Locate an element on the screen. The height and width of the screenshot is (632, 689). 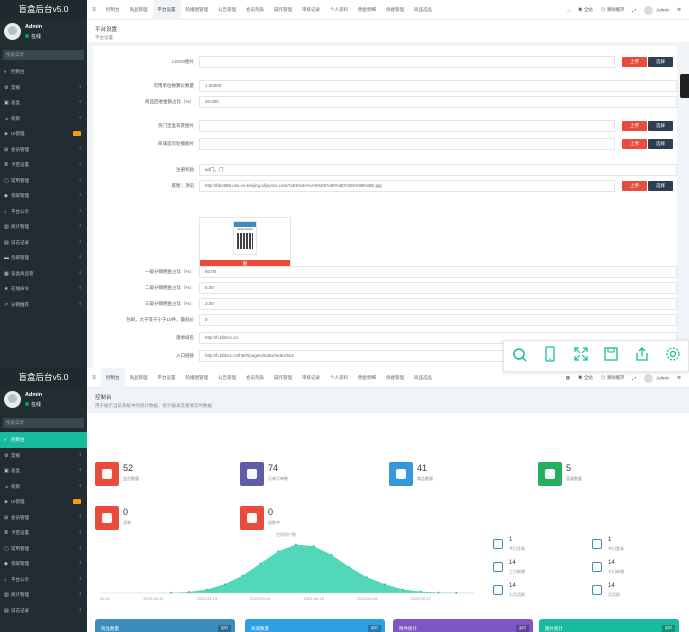
zoom-icon is located at coordinates (519, 356).